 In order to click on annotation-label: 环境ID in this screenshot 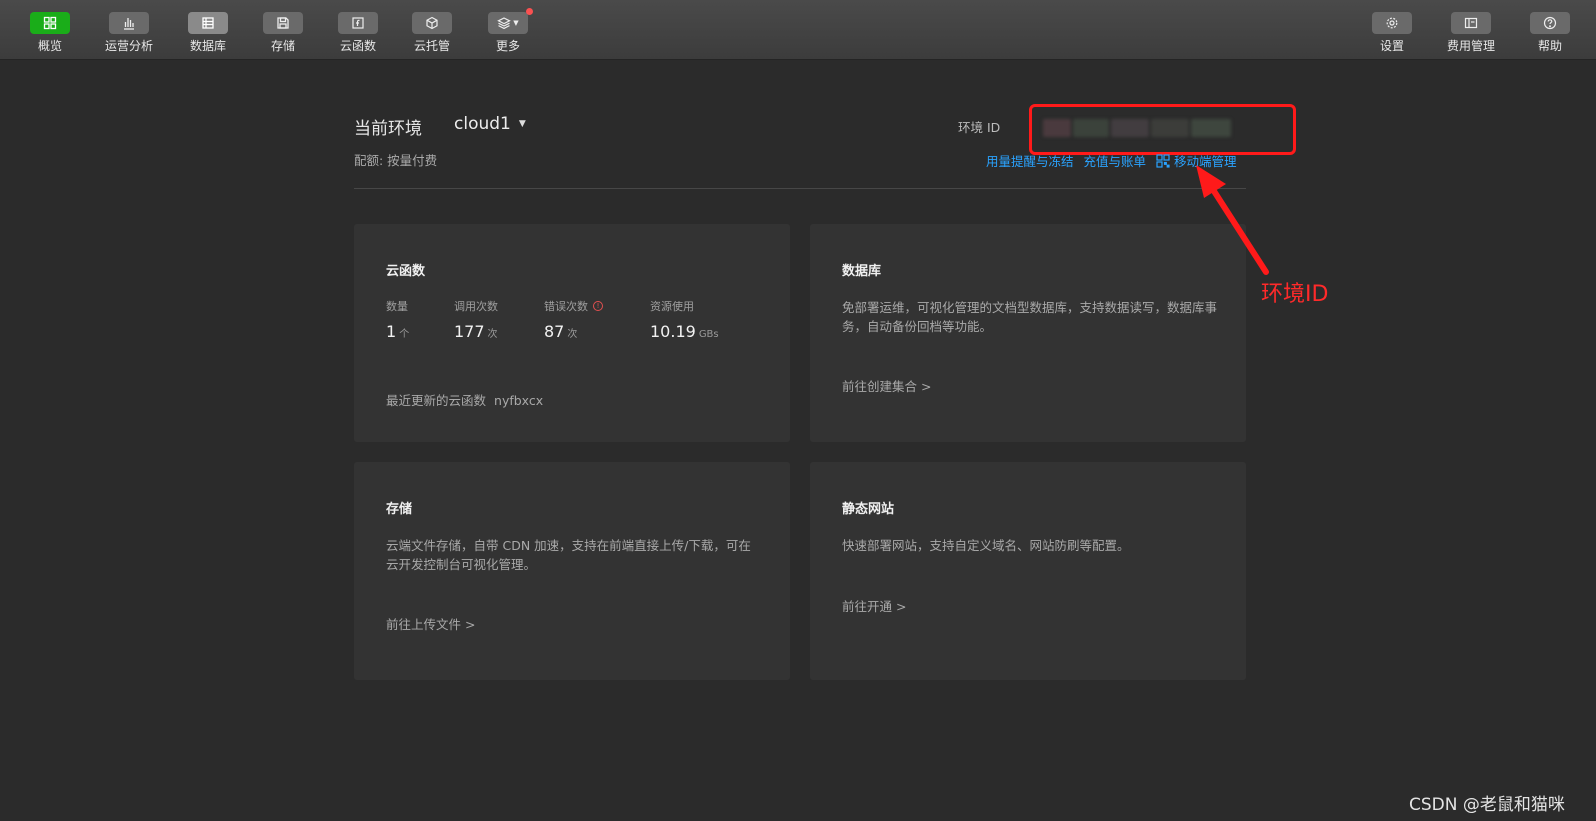, I will do `click(1295, 294)`.